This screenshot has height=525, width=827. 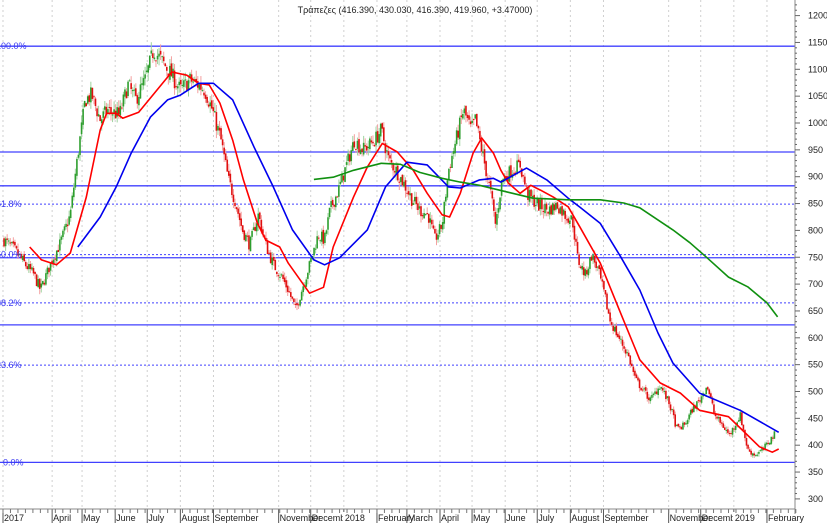 I want to click on y-tick-label: 800, so click(x=815, y=230).